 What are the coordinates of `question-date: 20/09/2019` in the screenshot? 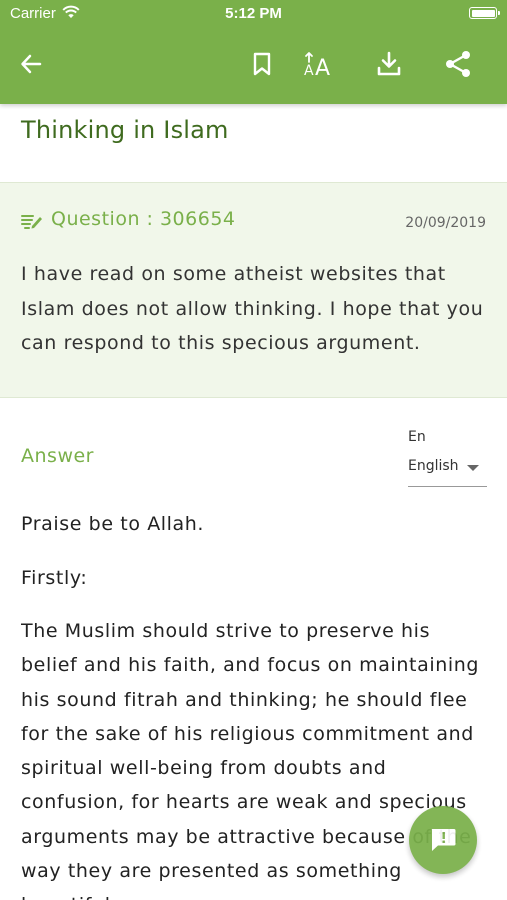 It's located at (445, 223).